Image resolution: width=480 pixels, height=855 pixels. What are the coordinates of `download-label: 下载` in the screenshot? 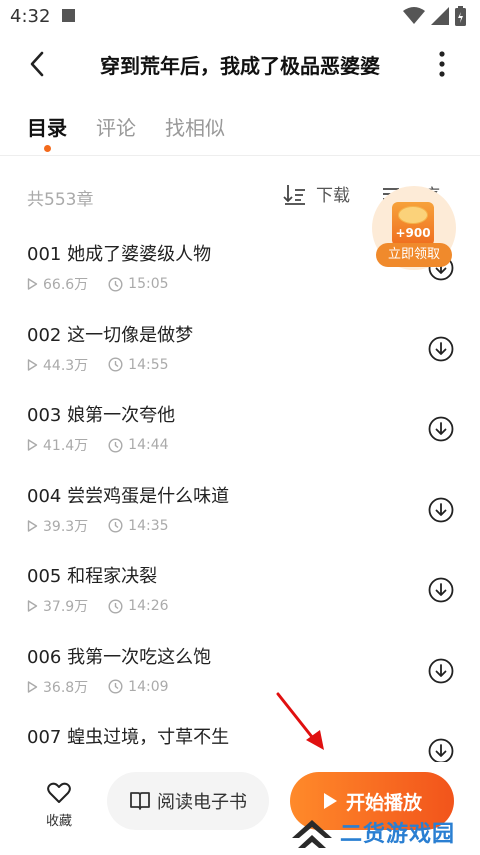 It's located at (333, 196).